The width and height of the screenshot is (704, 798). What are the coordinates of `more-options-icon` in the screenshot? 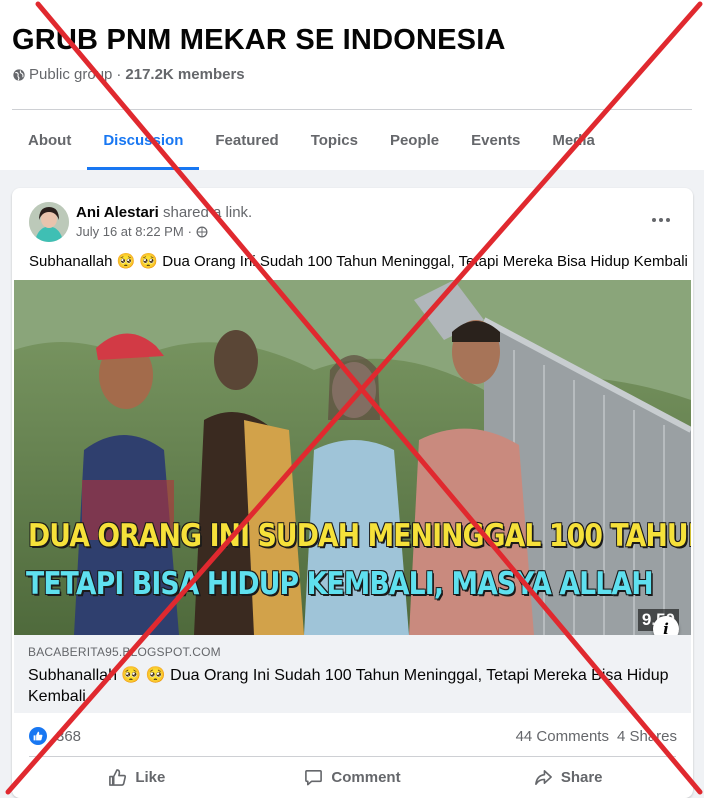 It's located at (661, 220).